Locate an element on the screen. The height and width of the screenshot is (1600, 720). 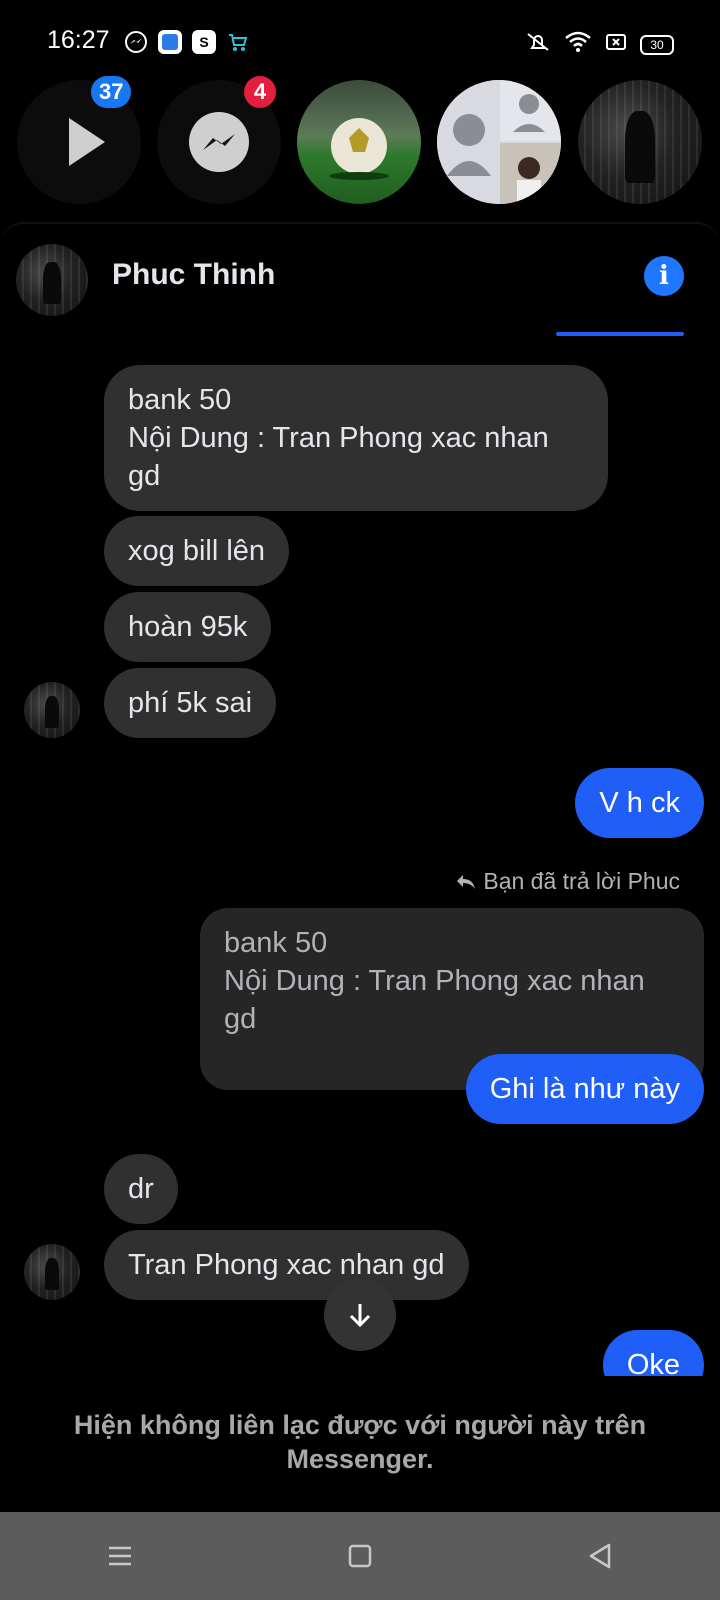
shopee-icon: S is located at coordinates (204, 42).